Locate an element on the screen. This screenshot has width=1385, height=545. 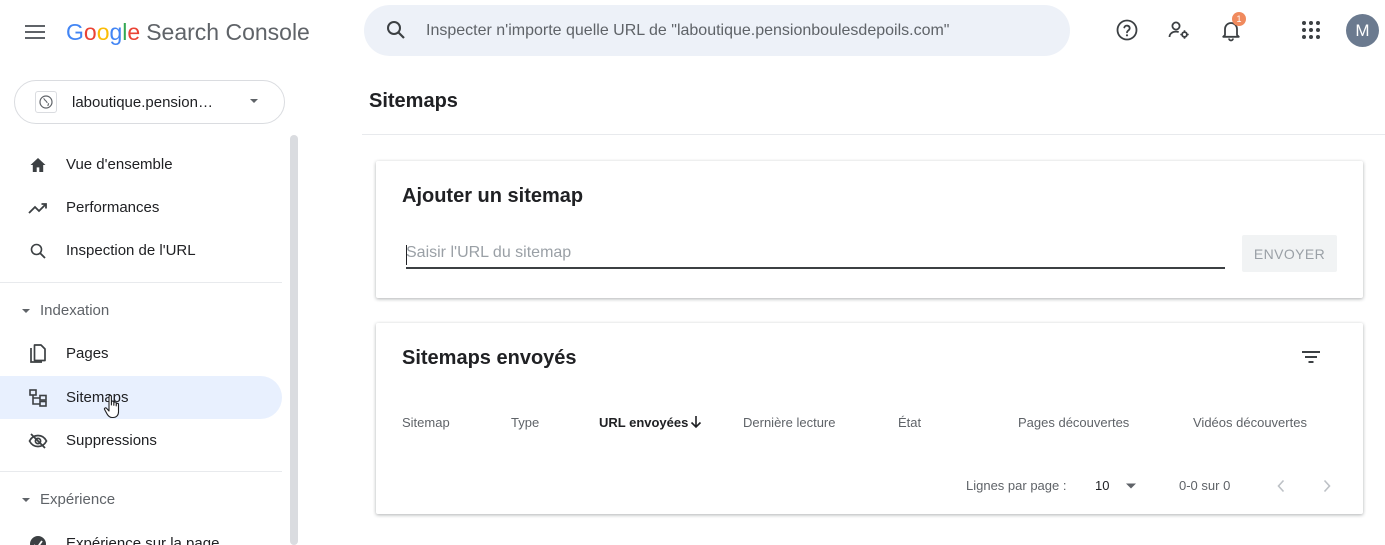
hamburger-menu-icon is located at coordinates (35, 32).